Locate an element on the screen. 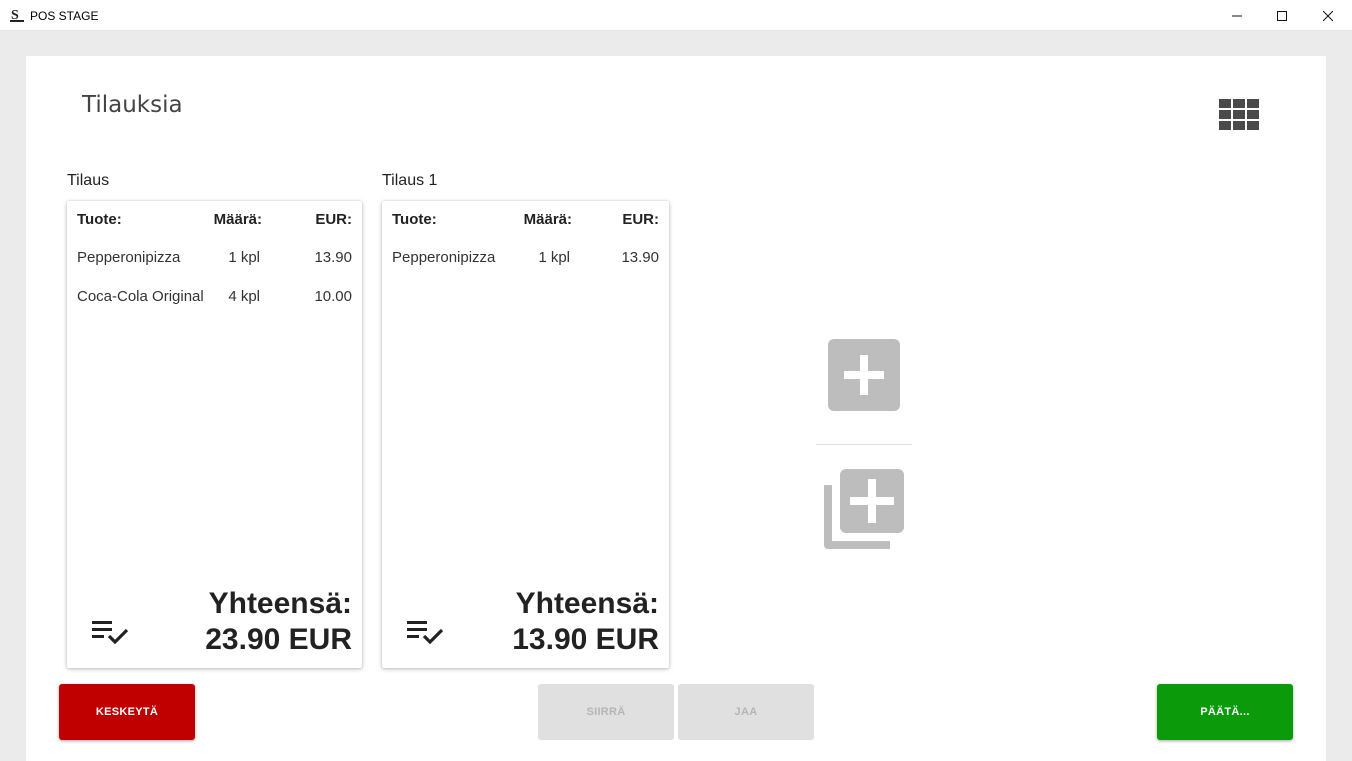  maximize-button is located at coordinates (1282, 15).